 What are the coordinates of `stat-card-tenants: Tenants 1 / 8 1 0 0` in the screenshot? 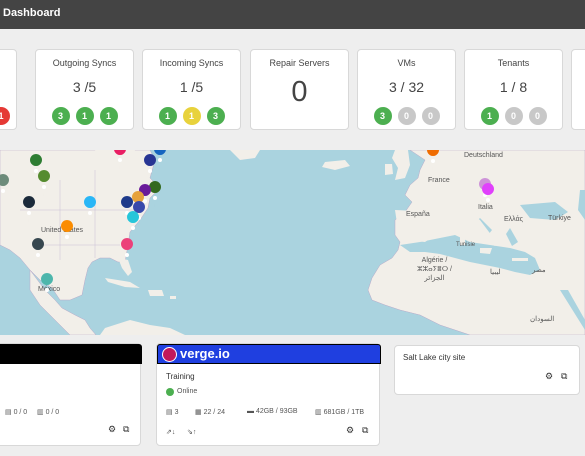 It's located at (513, 89).